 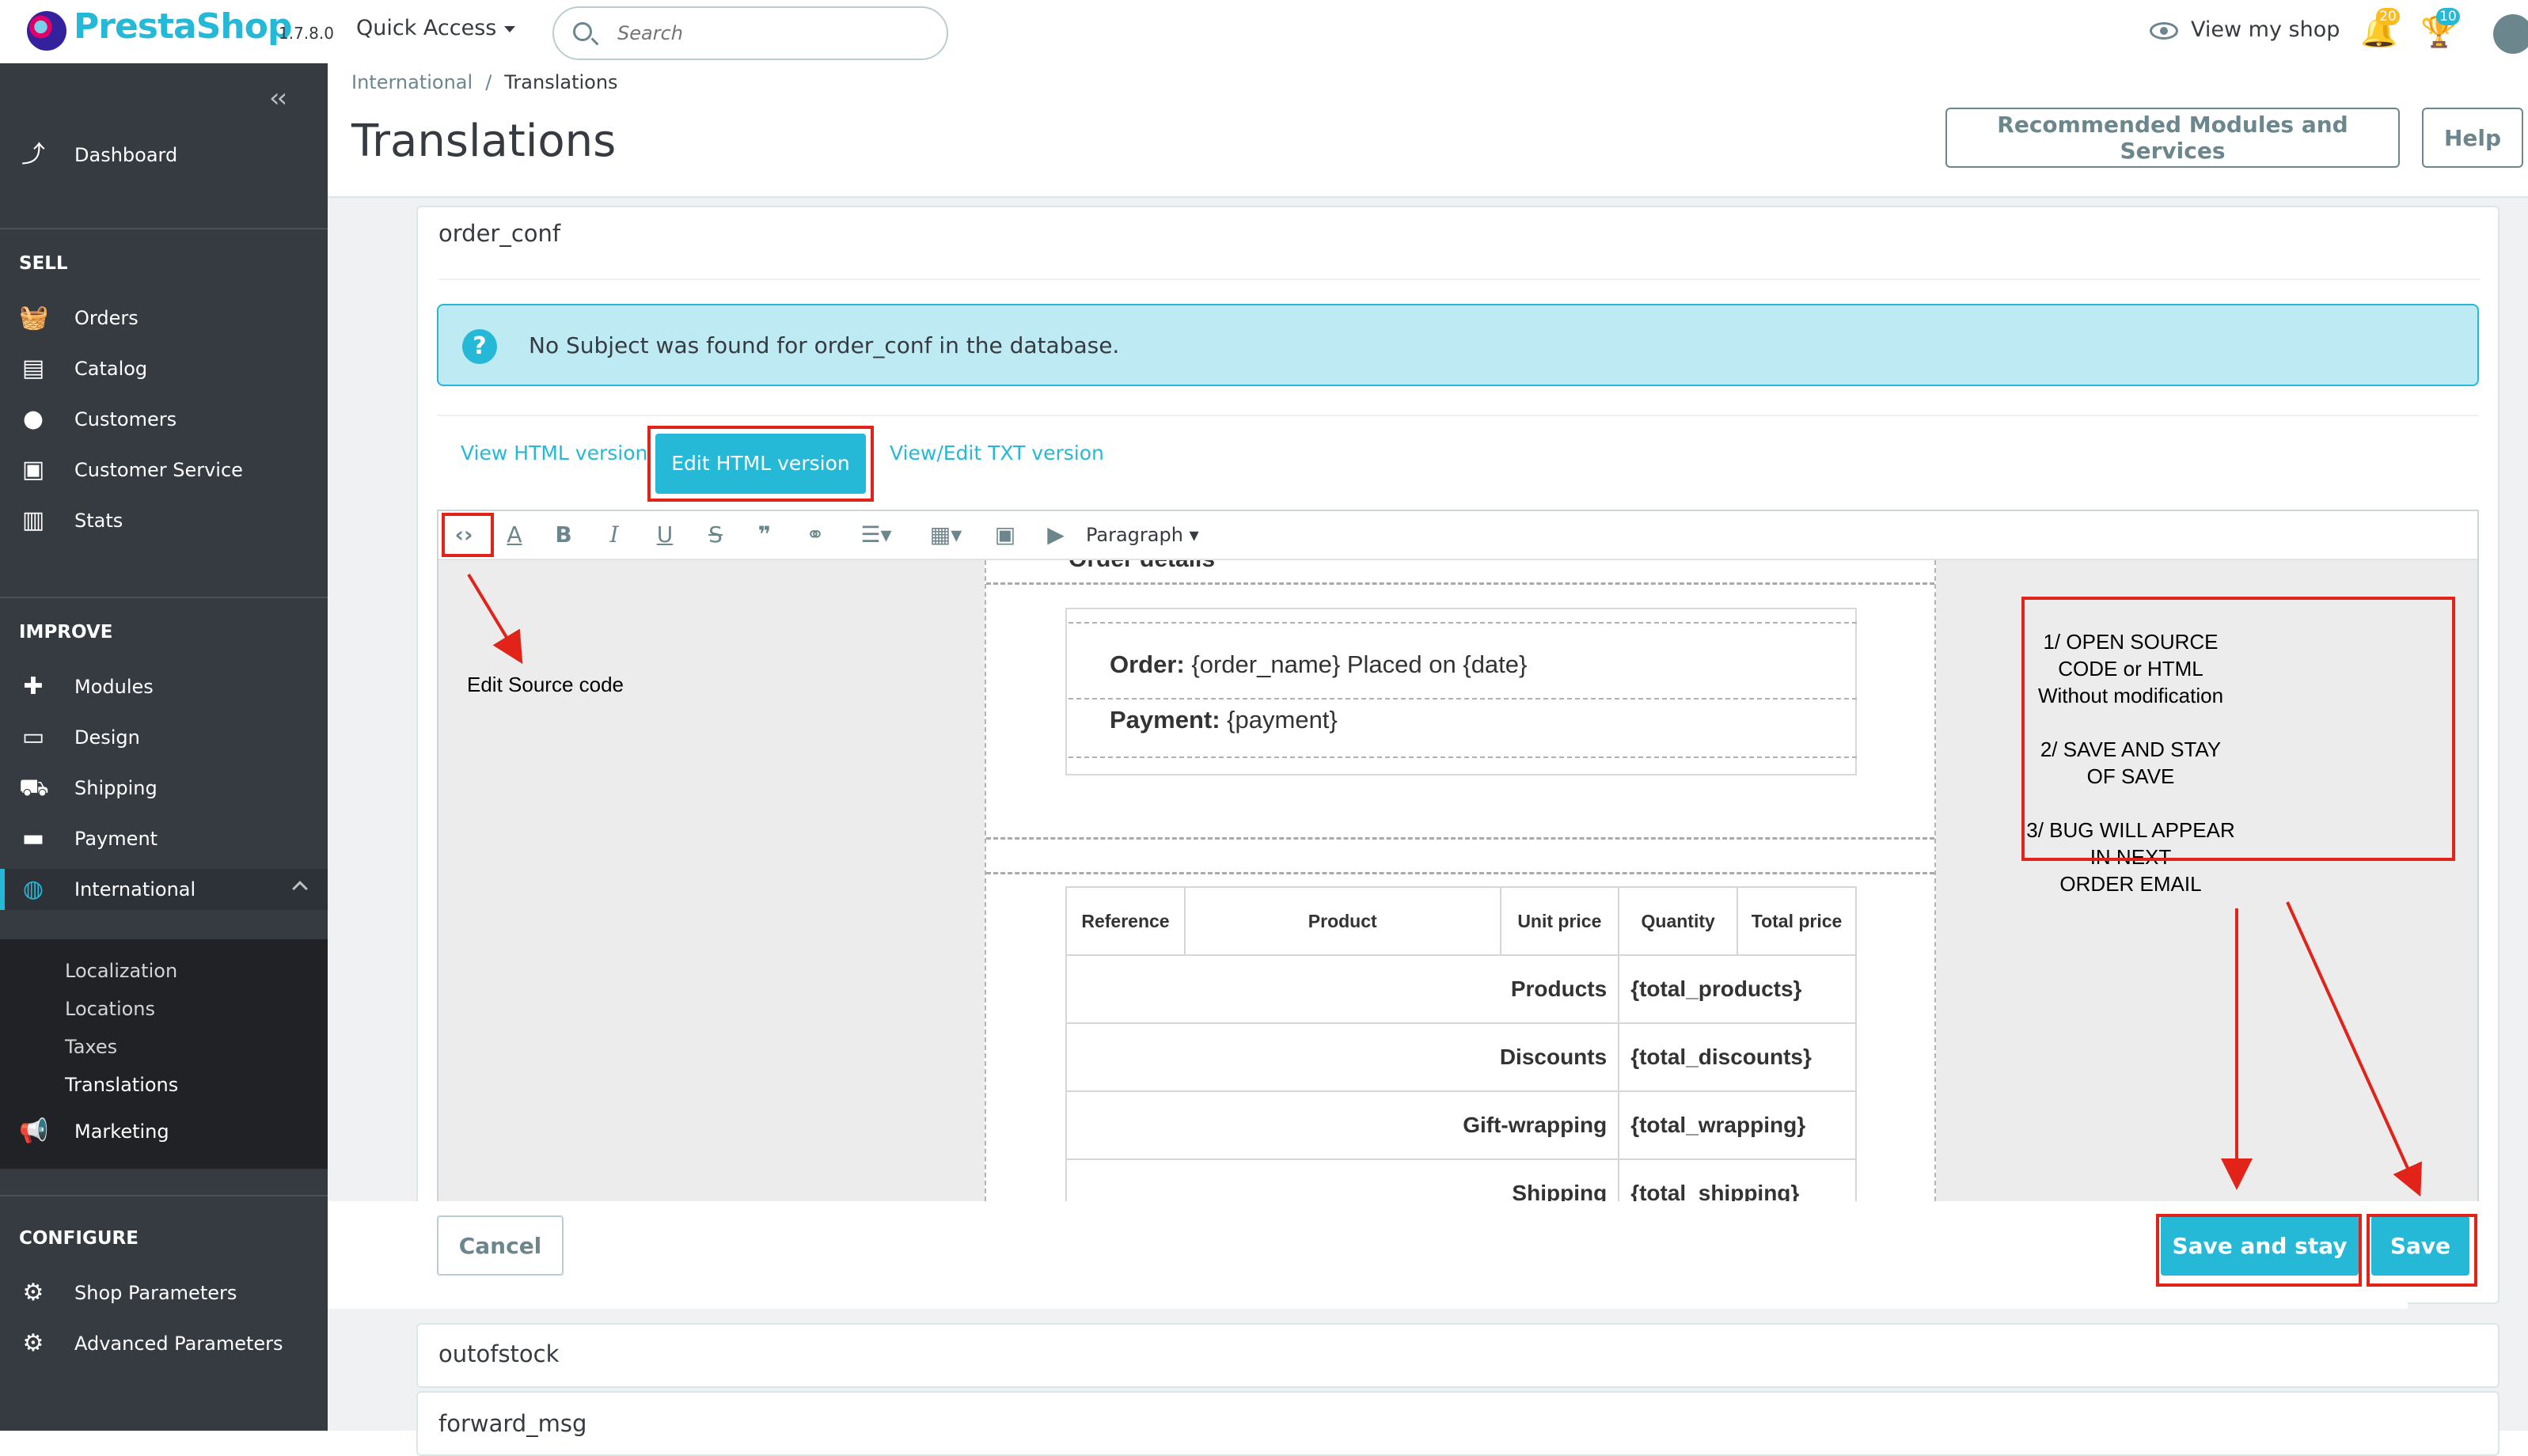 I want to click on template-name-heading: forward_msg, so click(x=512, y=1423).